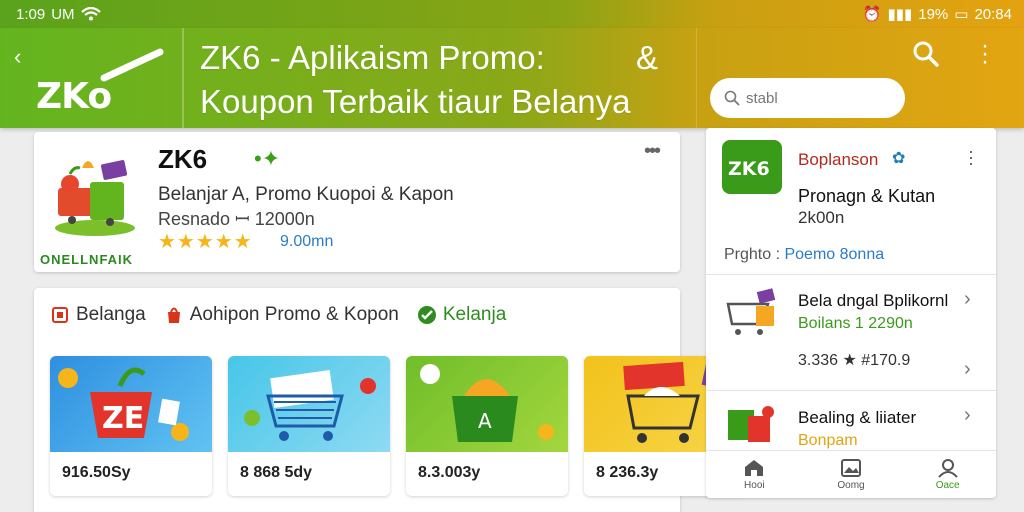 The image size is (1024, 512). What do you see at coordinates (947, 468) in the screenshot?
I see `profile-icon` at bounding box center [947, 468].